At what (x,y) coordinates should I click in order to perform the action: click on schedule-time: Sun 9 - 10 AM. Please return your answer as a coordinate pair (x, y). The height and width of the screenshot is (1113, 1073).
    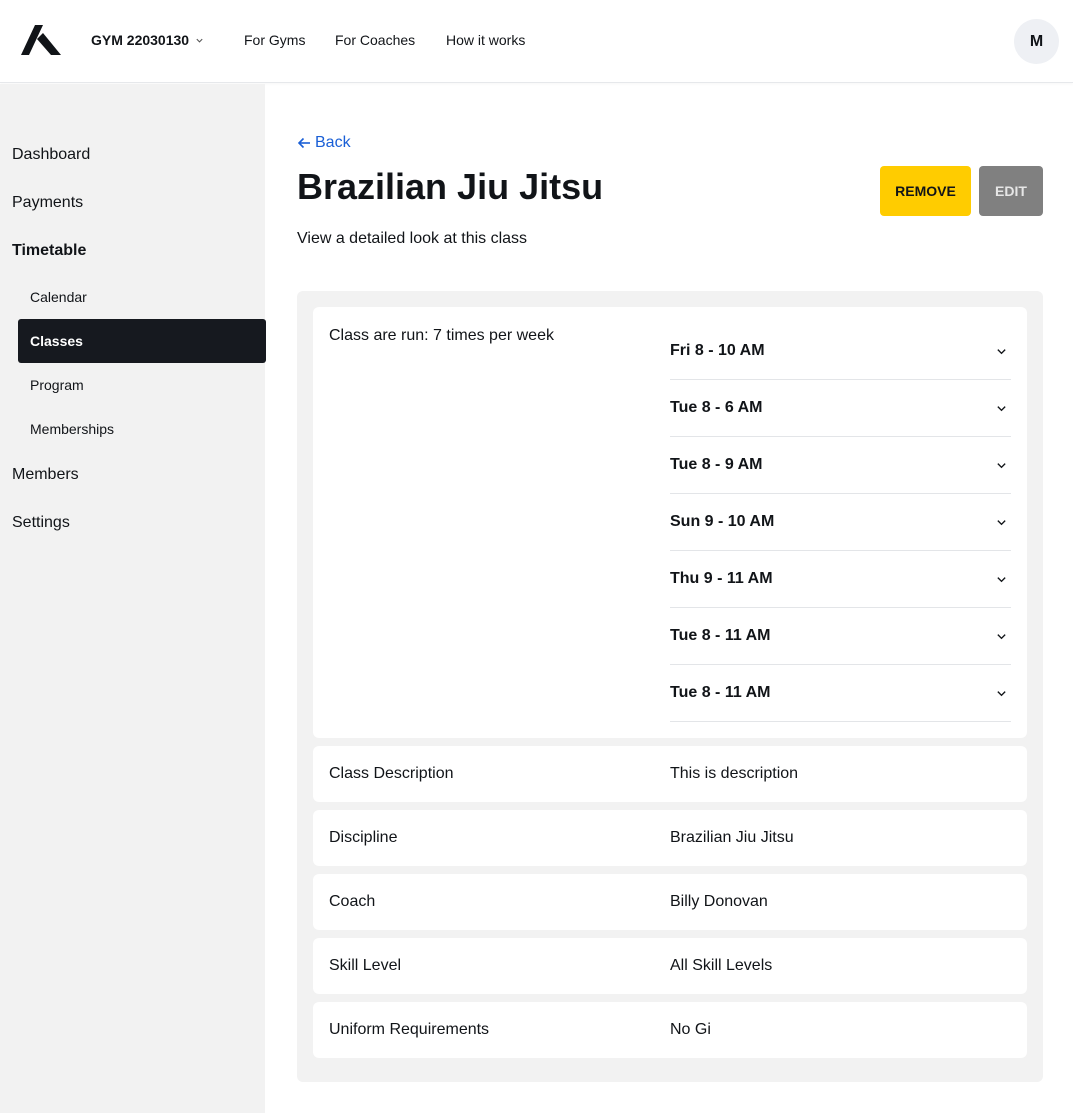
    Looking at the image, I should click on (722, 521).